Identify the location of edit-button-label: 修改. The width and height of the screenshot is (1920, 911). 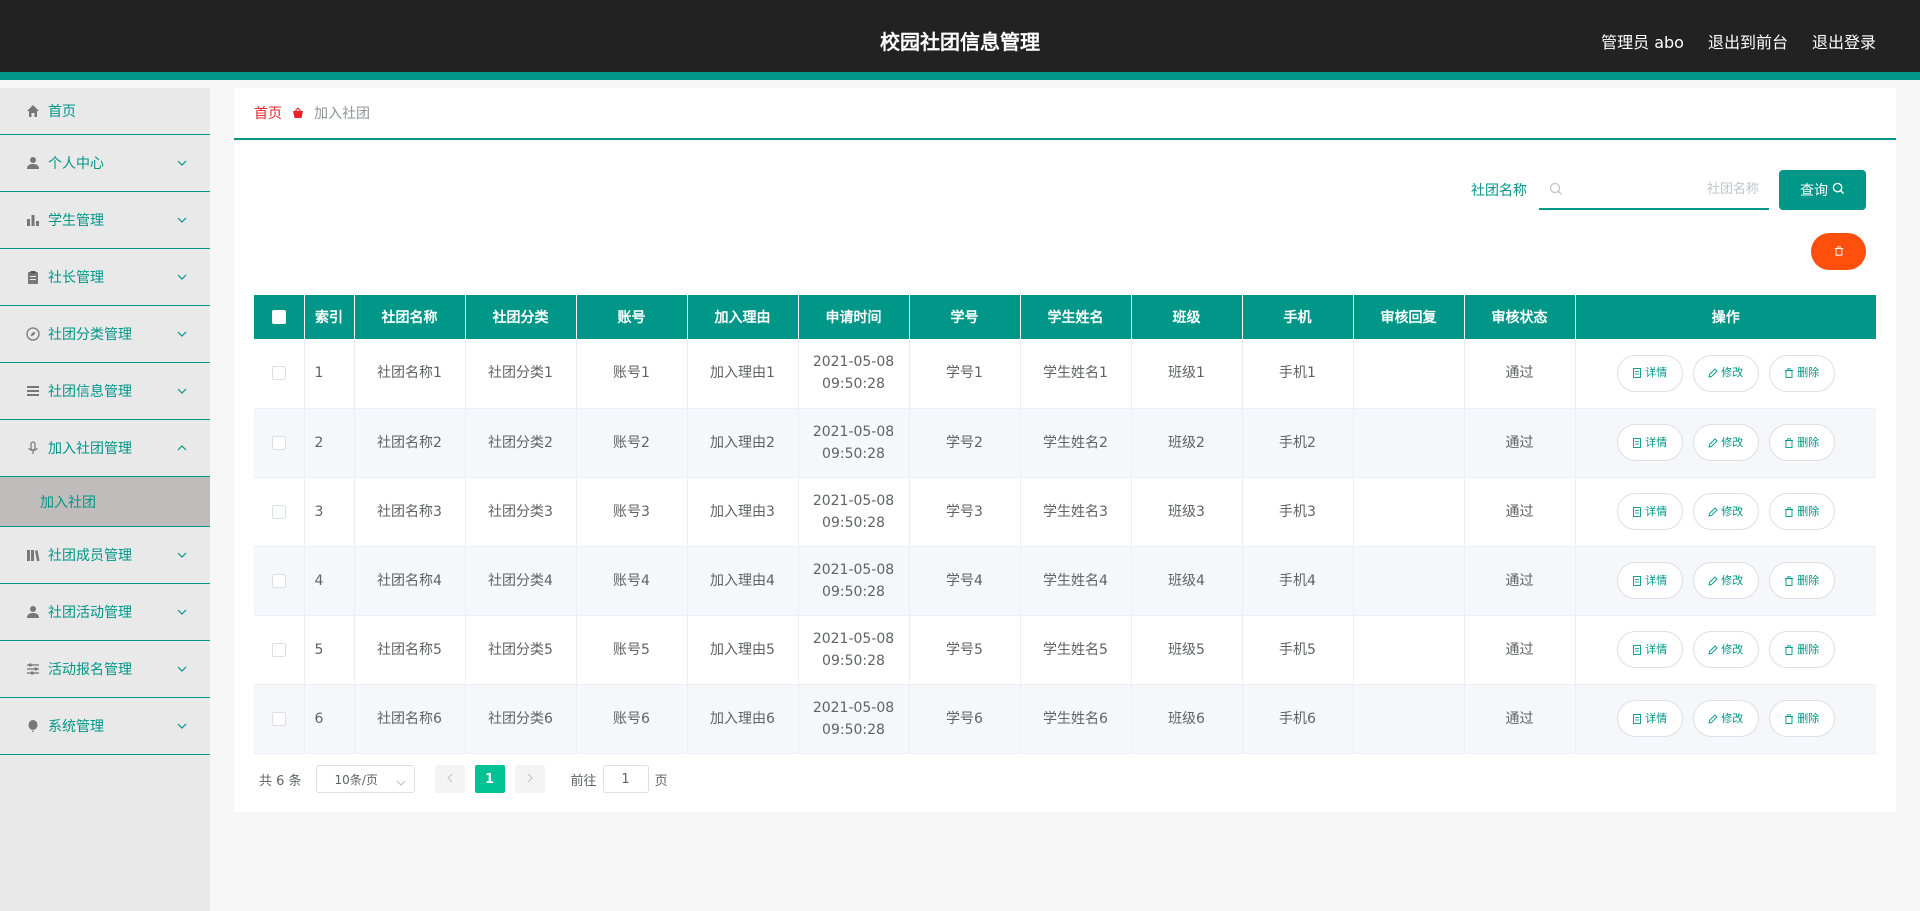
(1732, 718).